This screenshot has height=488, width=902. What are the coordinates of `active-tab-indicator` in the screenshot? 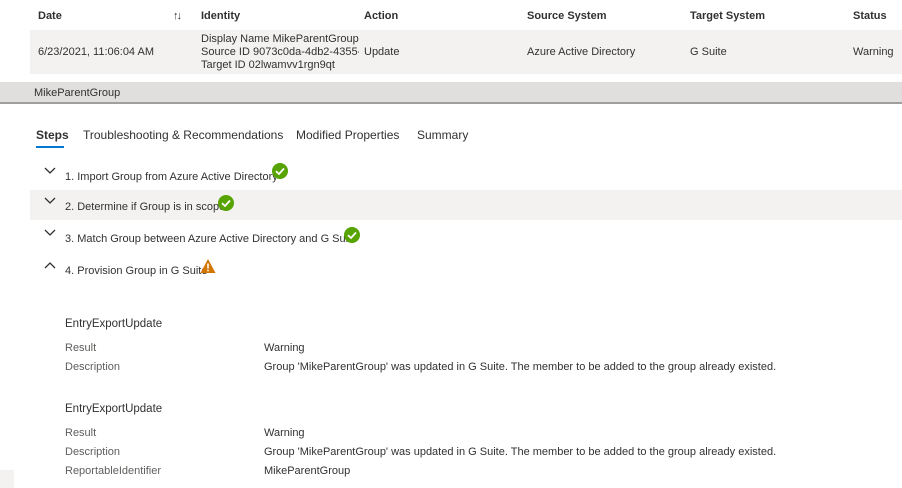 It's located at (50, 147).